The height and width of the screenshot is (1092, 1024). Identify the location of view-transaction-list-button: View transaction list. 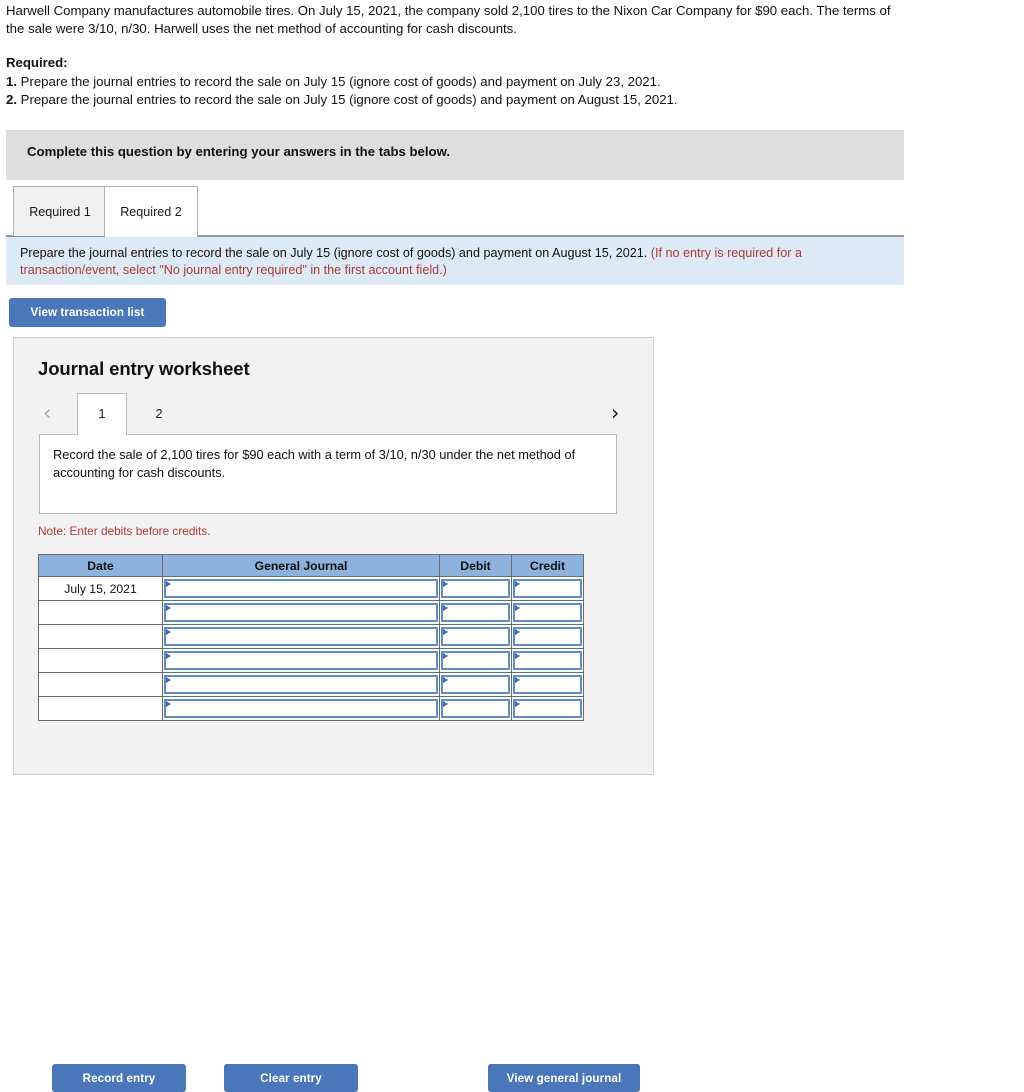
(87, 312).